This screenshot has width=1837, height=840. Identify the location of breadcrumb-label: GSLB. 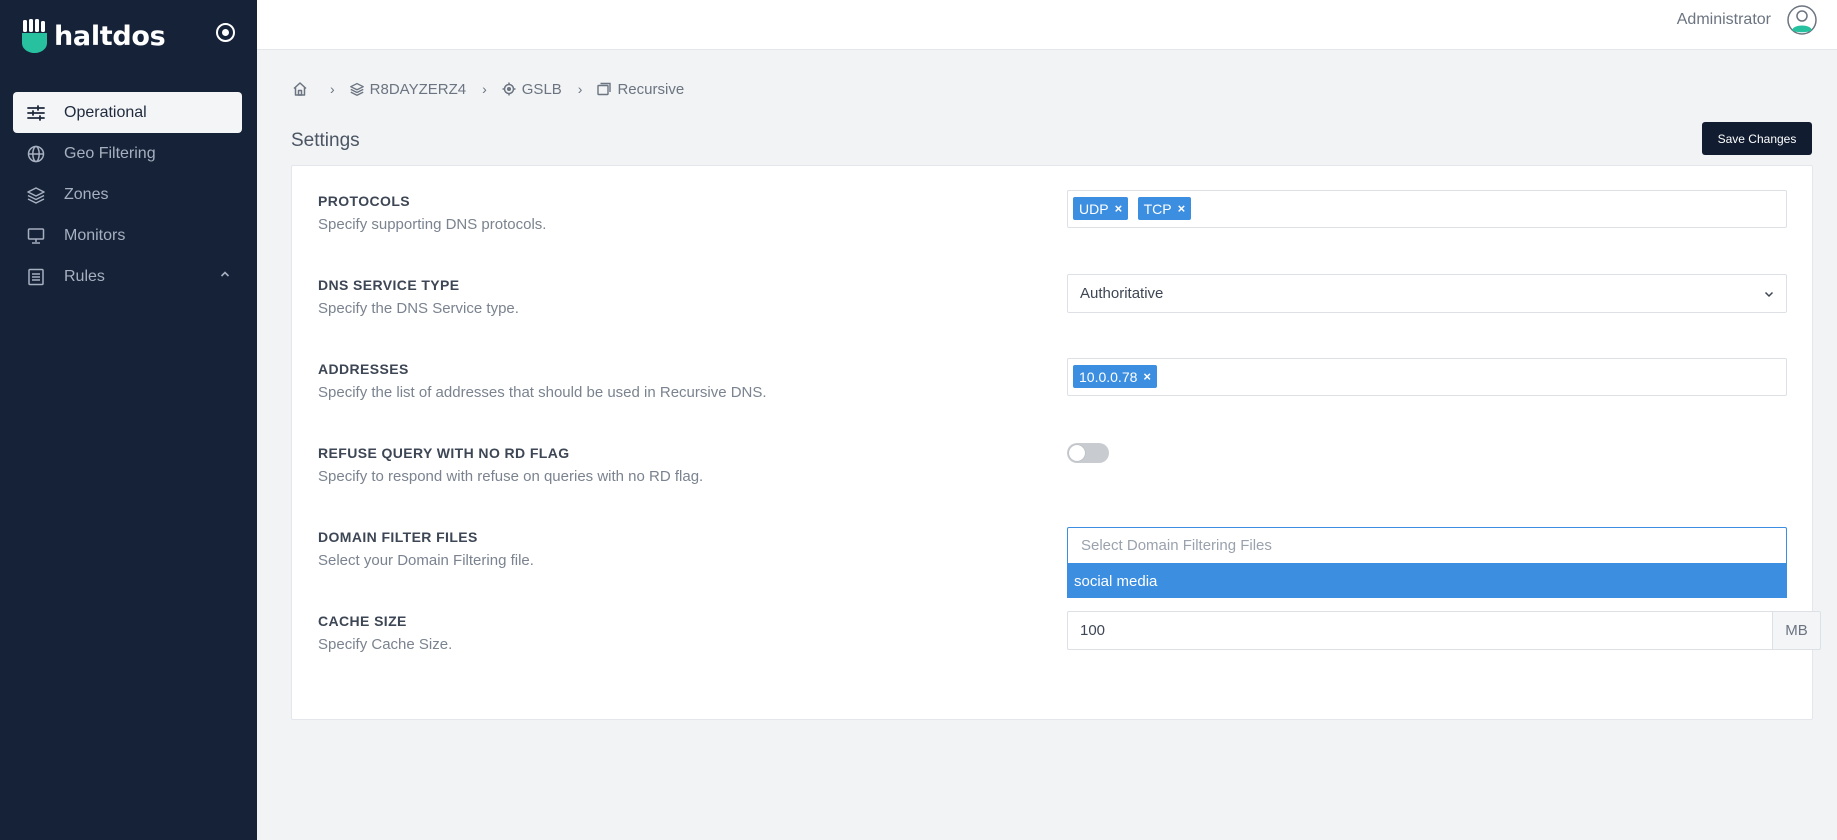
(541, 89).